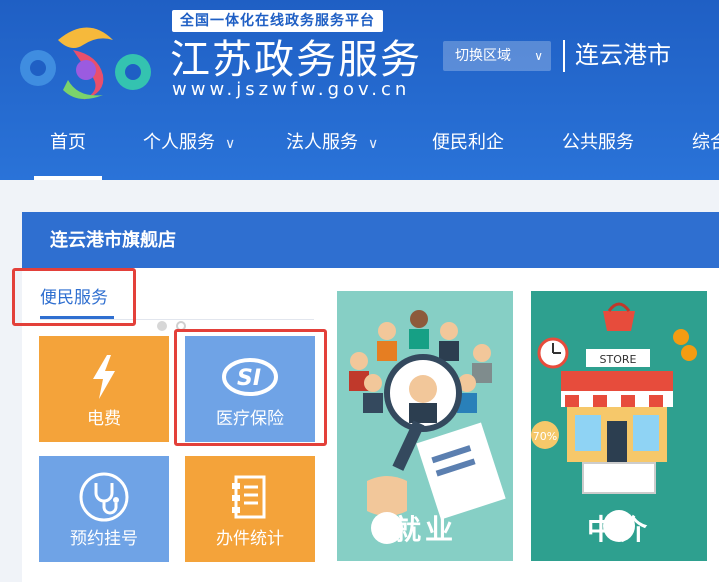 This screenshot has height=582, width=719. I want to click on current-city: 连云港市, so click(623, 55).